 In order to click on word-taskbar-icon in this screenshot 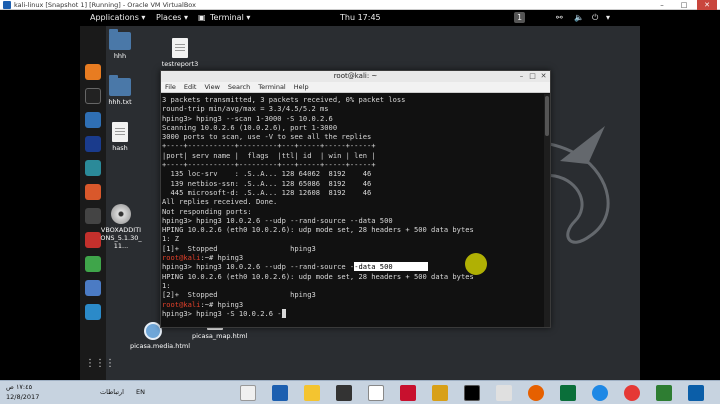, I will do `click(696, 393)`.